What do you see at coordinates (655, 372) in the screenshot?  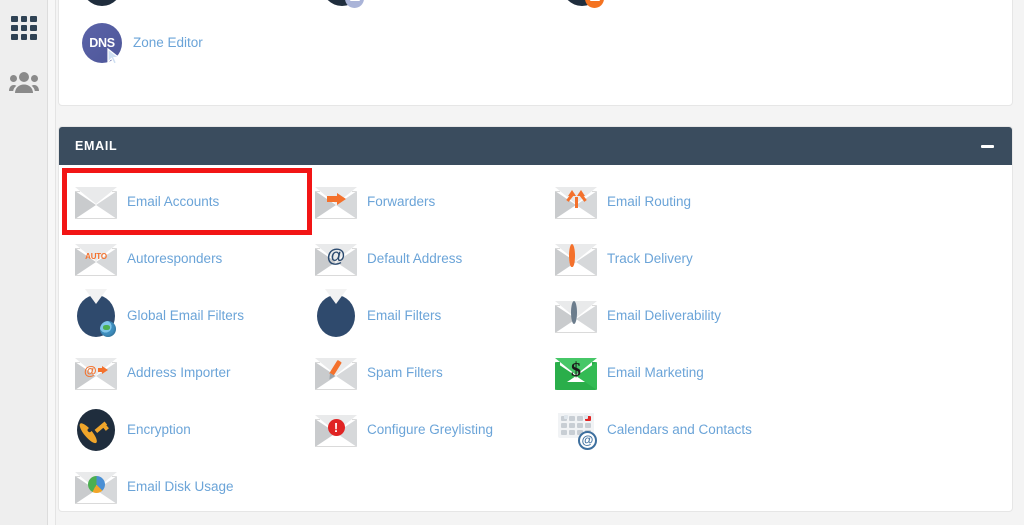 I see `tile-label: Email Marketing` at bounding box center [655, 372].